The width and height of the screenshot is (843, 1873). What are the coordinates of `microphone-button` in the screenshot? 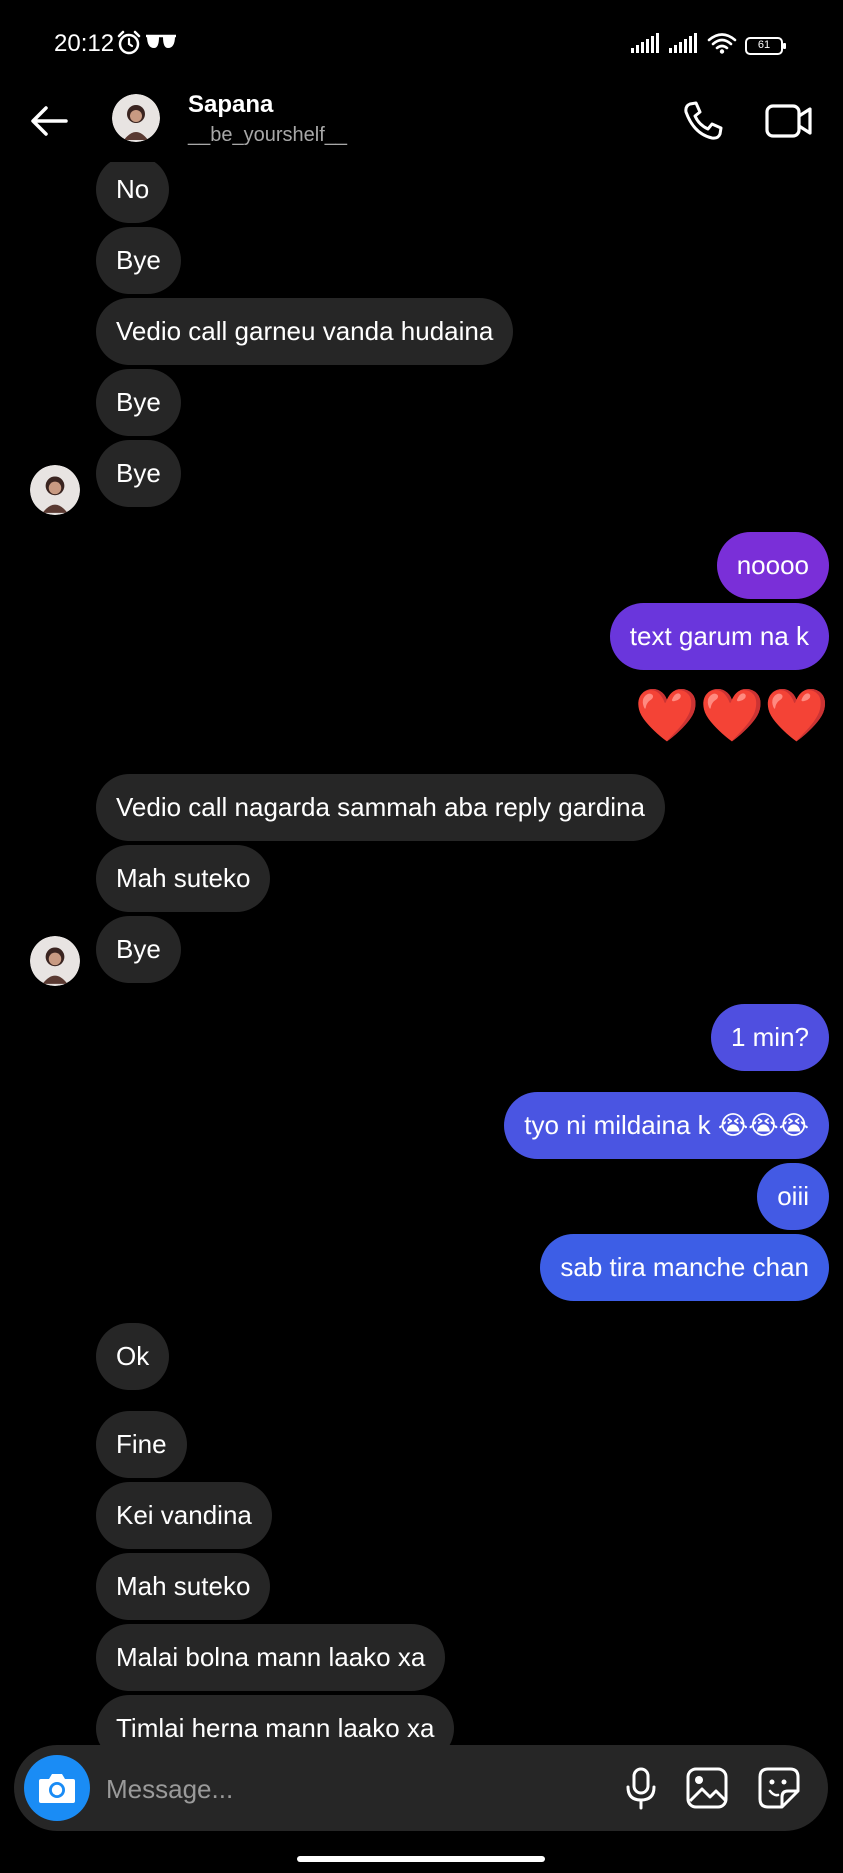 It's located at (641, 1788).